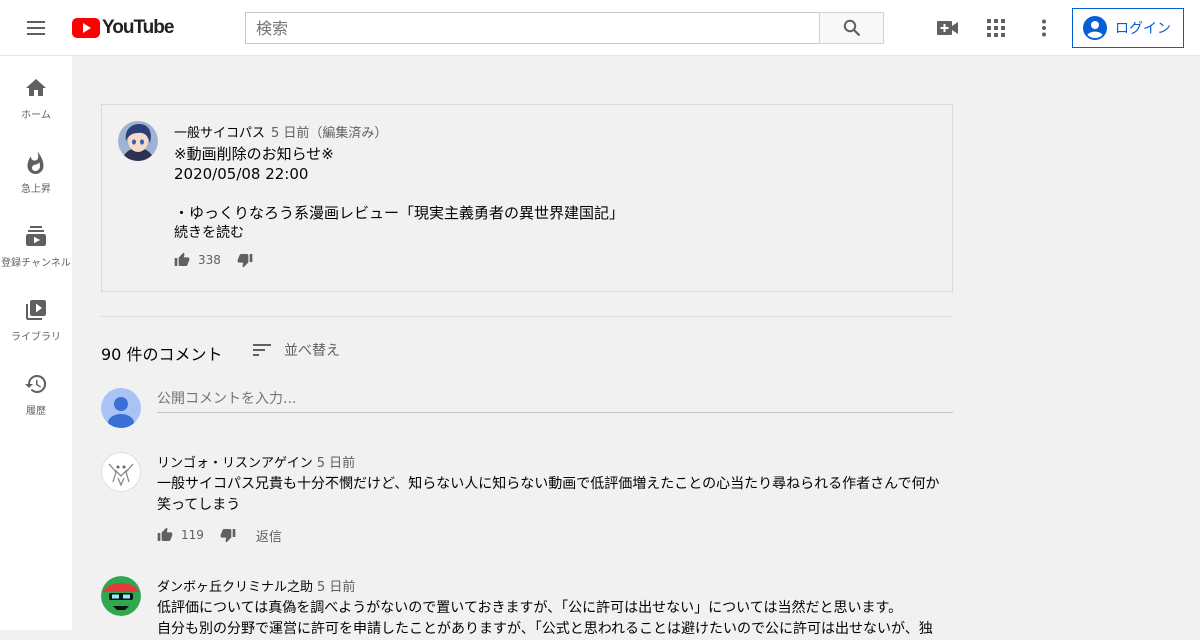 The height and width of the screenshot is (640, 1200). I want to click on post-author-name: 一般サイコパス, so click(219, 133).